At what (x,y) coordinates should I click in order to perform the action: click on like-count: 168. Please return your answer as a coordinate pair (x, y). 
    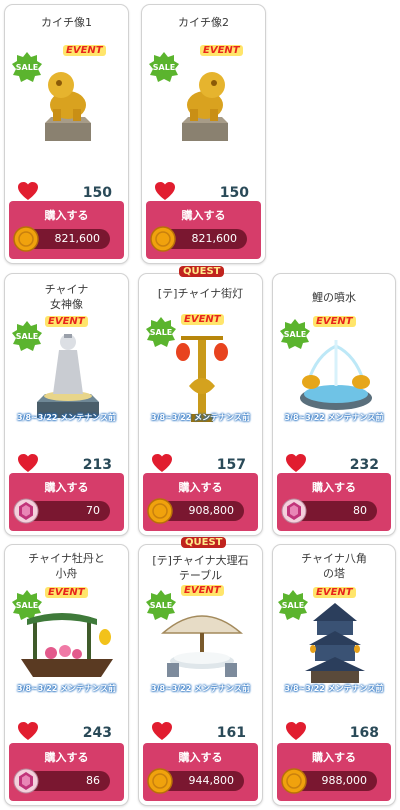
    Looking at the image, I should click on (364, 733).